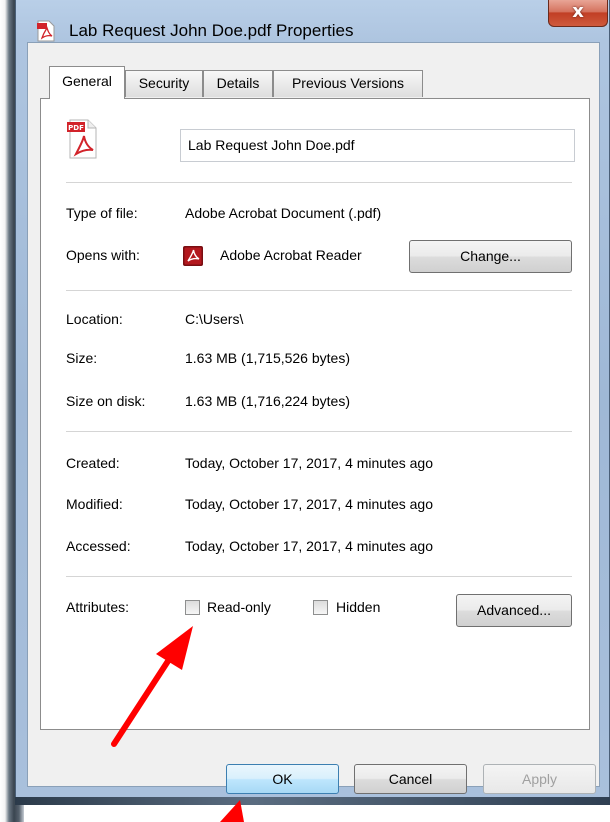  What do you see at coordinates (106, 401) in the screenshot?
I see `size-on-disk-label: Size on disk:` at bounding box center [106, 401].